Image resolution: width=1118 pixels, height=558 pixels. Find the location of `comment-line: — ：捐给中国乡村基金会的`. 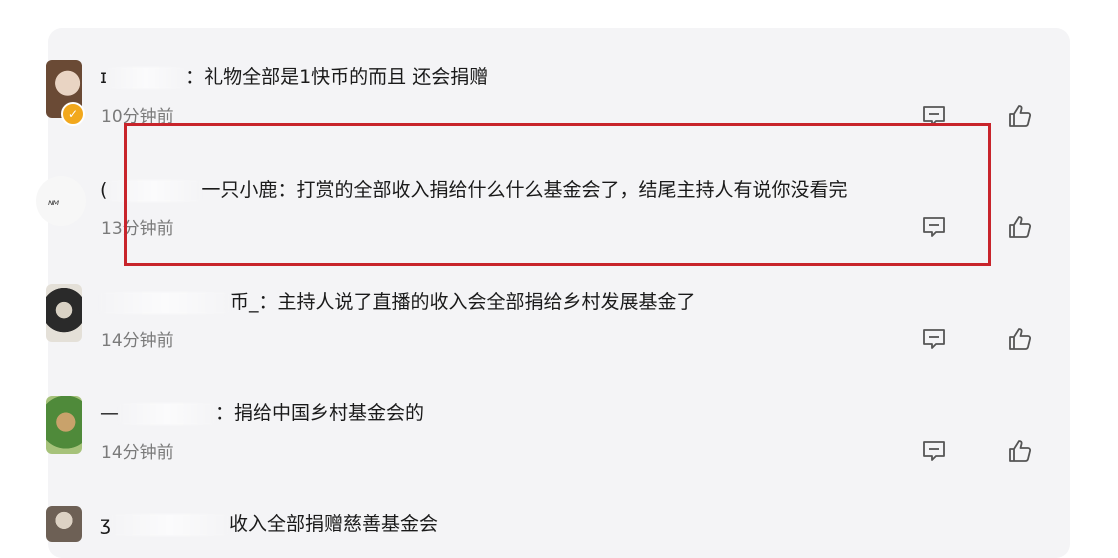

comment-line: — ：捐给中国乡村基金会的 is located at coordinates (262, 411).